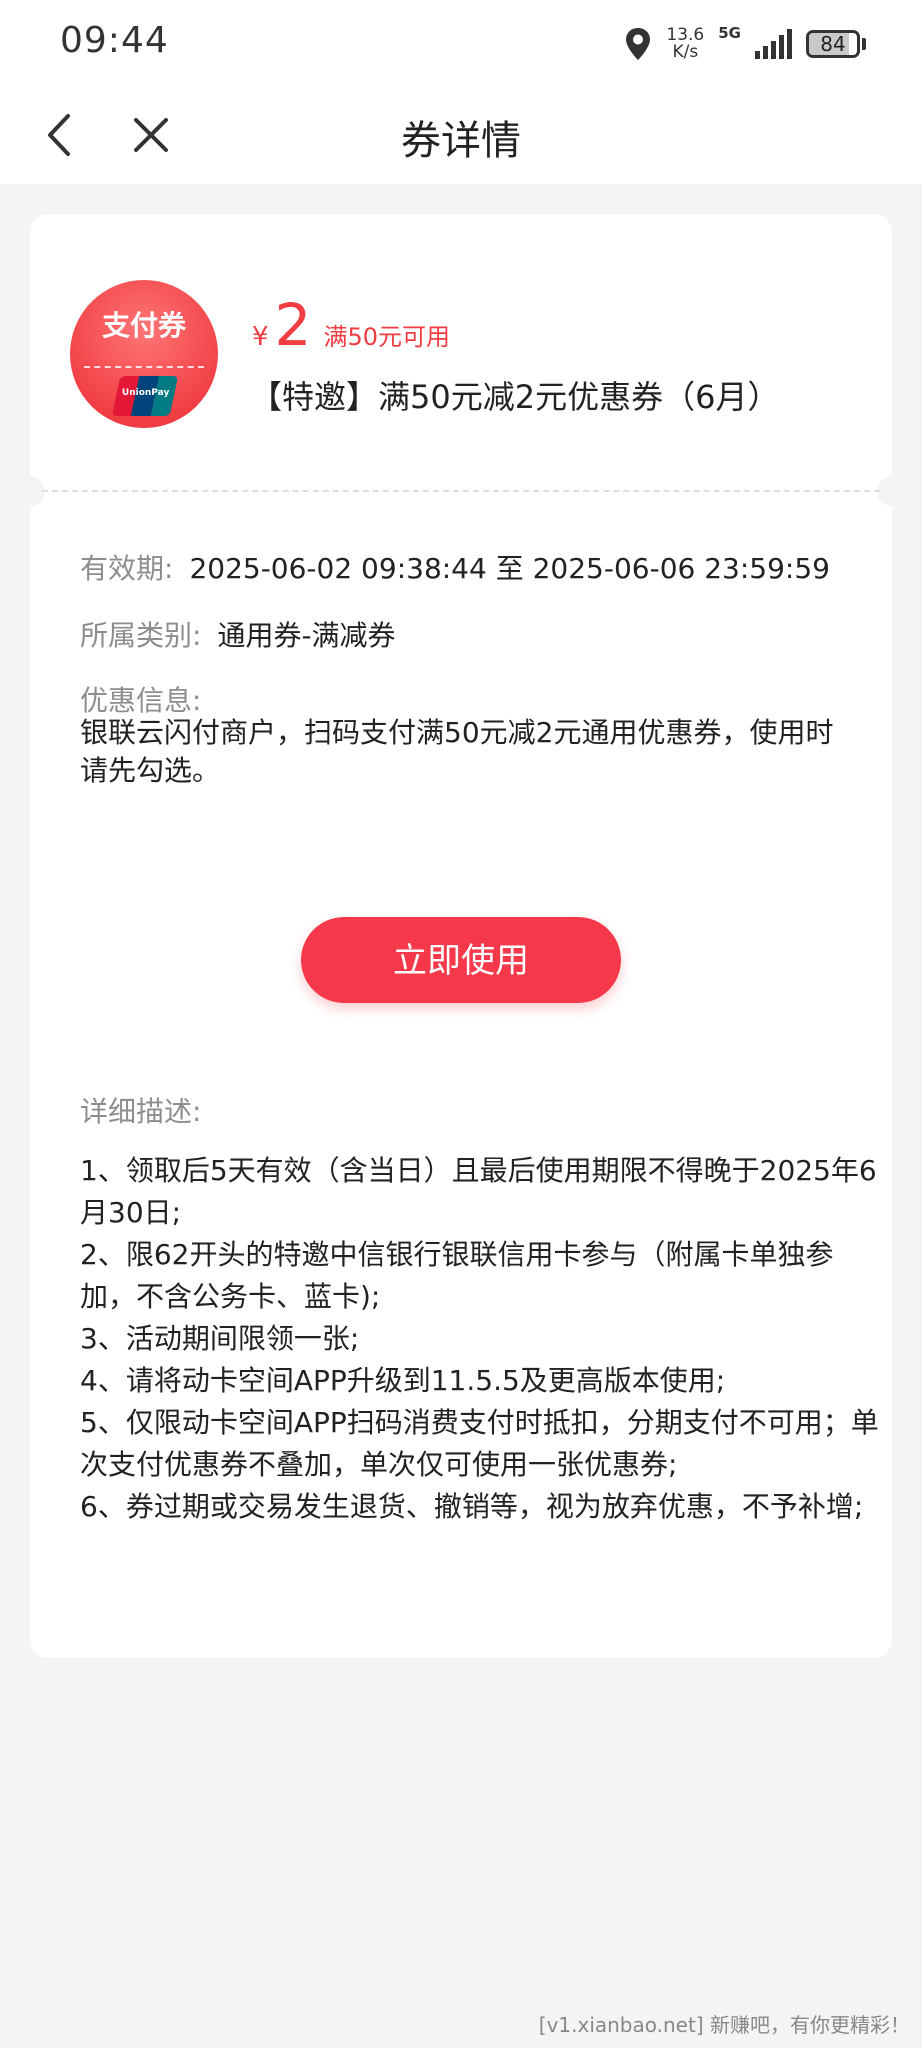  I want to click on category-row: 所属类别: 通用券-满减券, so click(238, 634).